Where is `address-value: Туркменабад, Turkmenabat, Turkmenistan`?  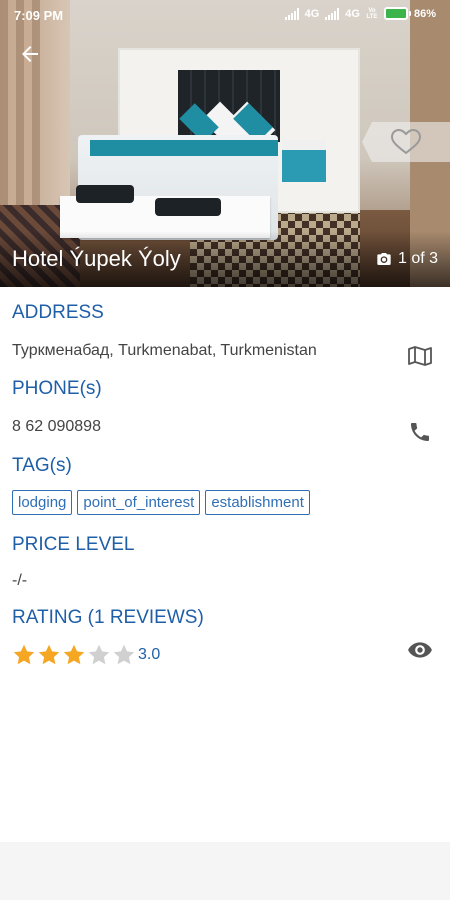 address-value: Туркменабад, Turkmenabat, Turkmenistan is located at coordinates (164, 350).